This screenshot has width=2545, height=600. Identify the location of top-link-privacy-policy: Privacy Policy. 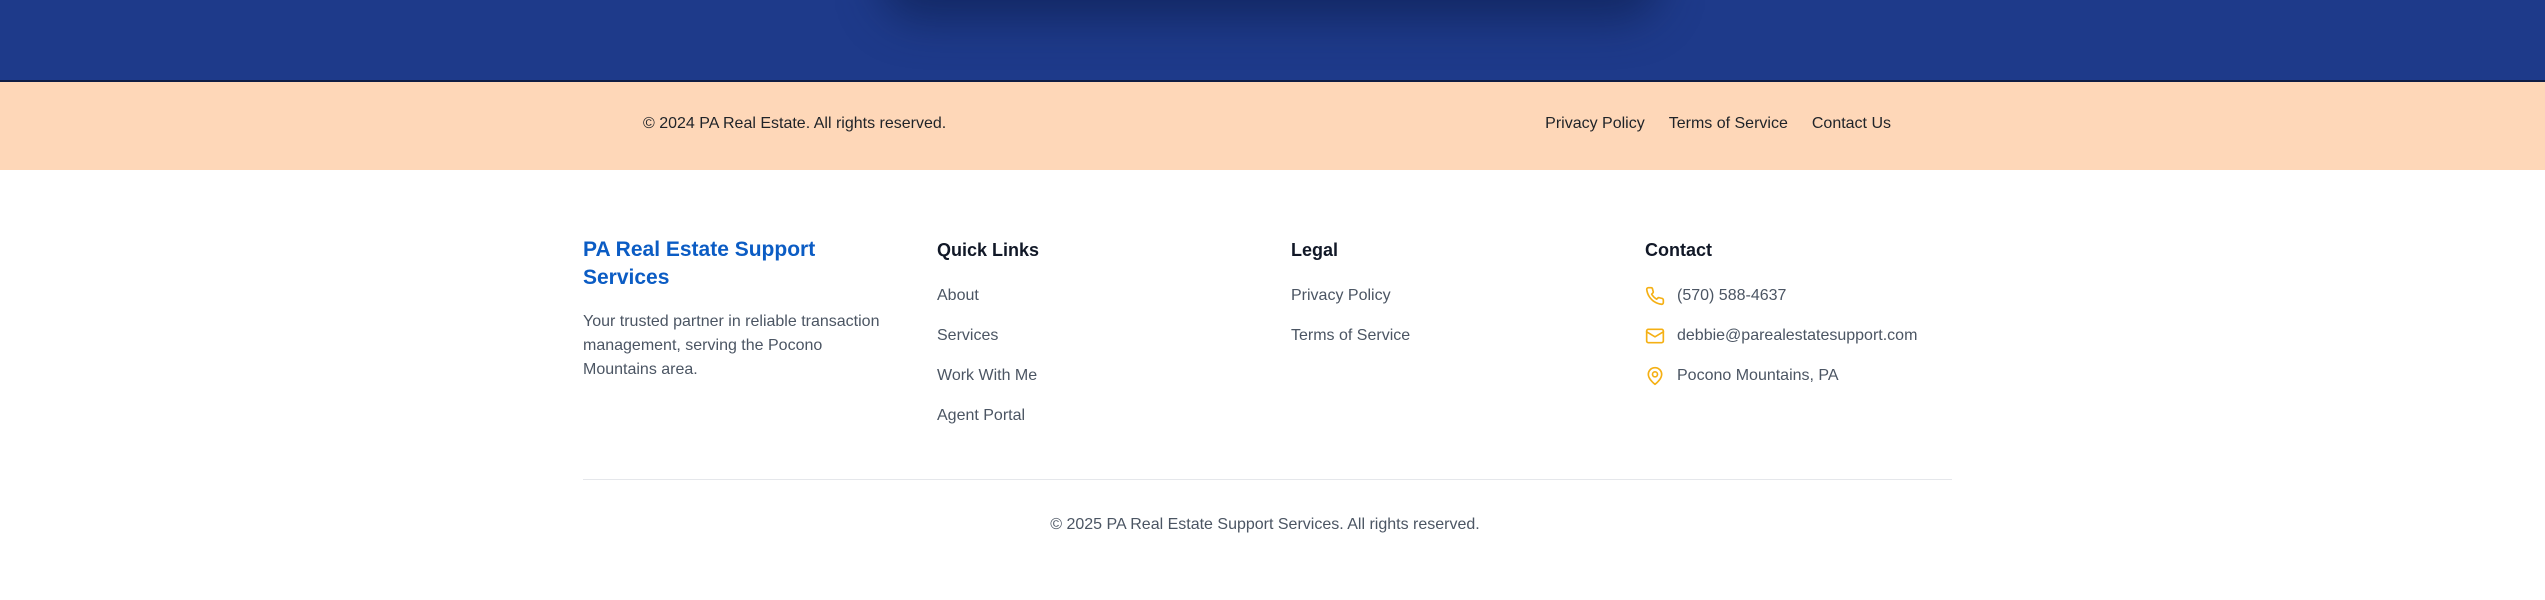
(1595, 124).